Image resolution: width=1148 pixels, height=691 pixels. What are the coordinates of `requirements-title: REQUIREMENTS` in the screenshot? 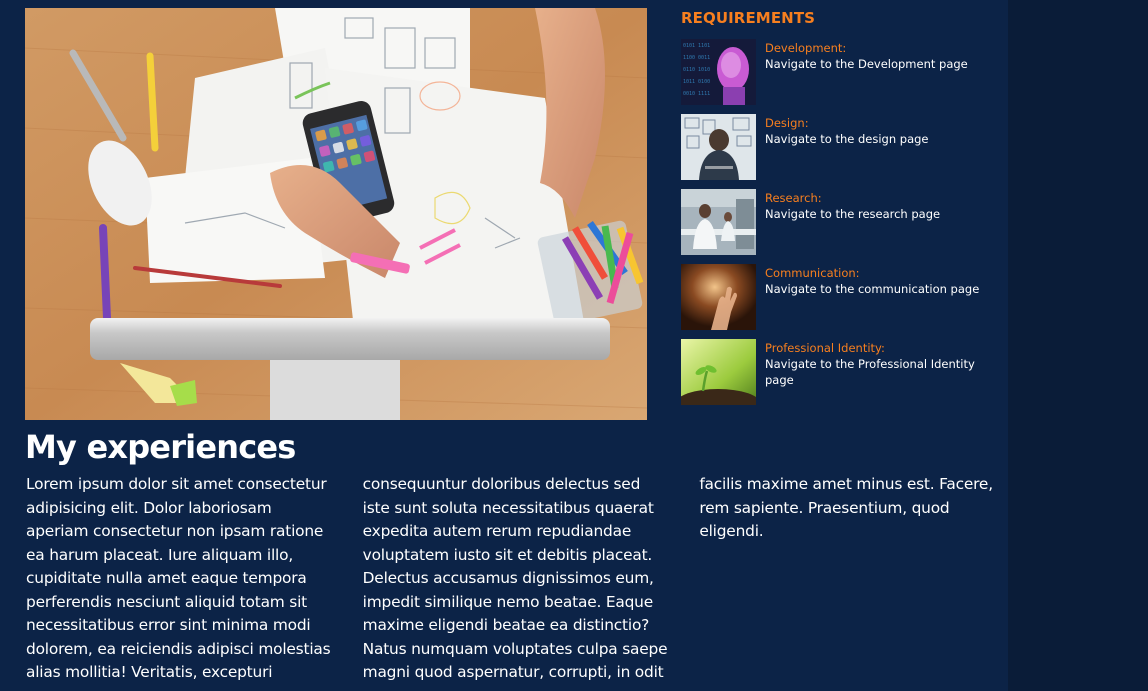 It's located at (748, 18).